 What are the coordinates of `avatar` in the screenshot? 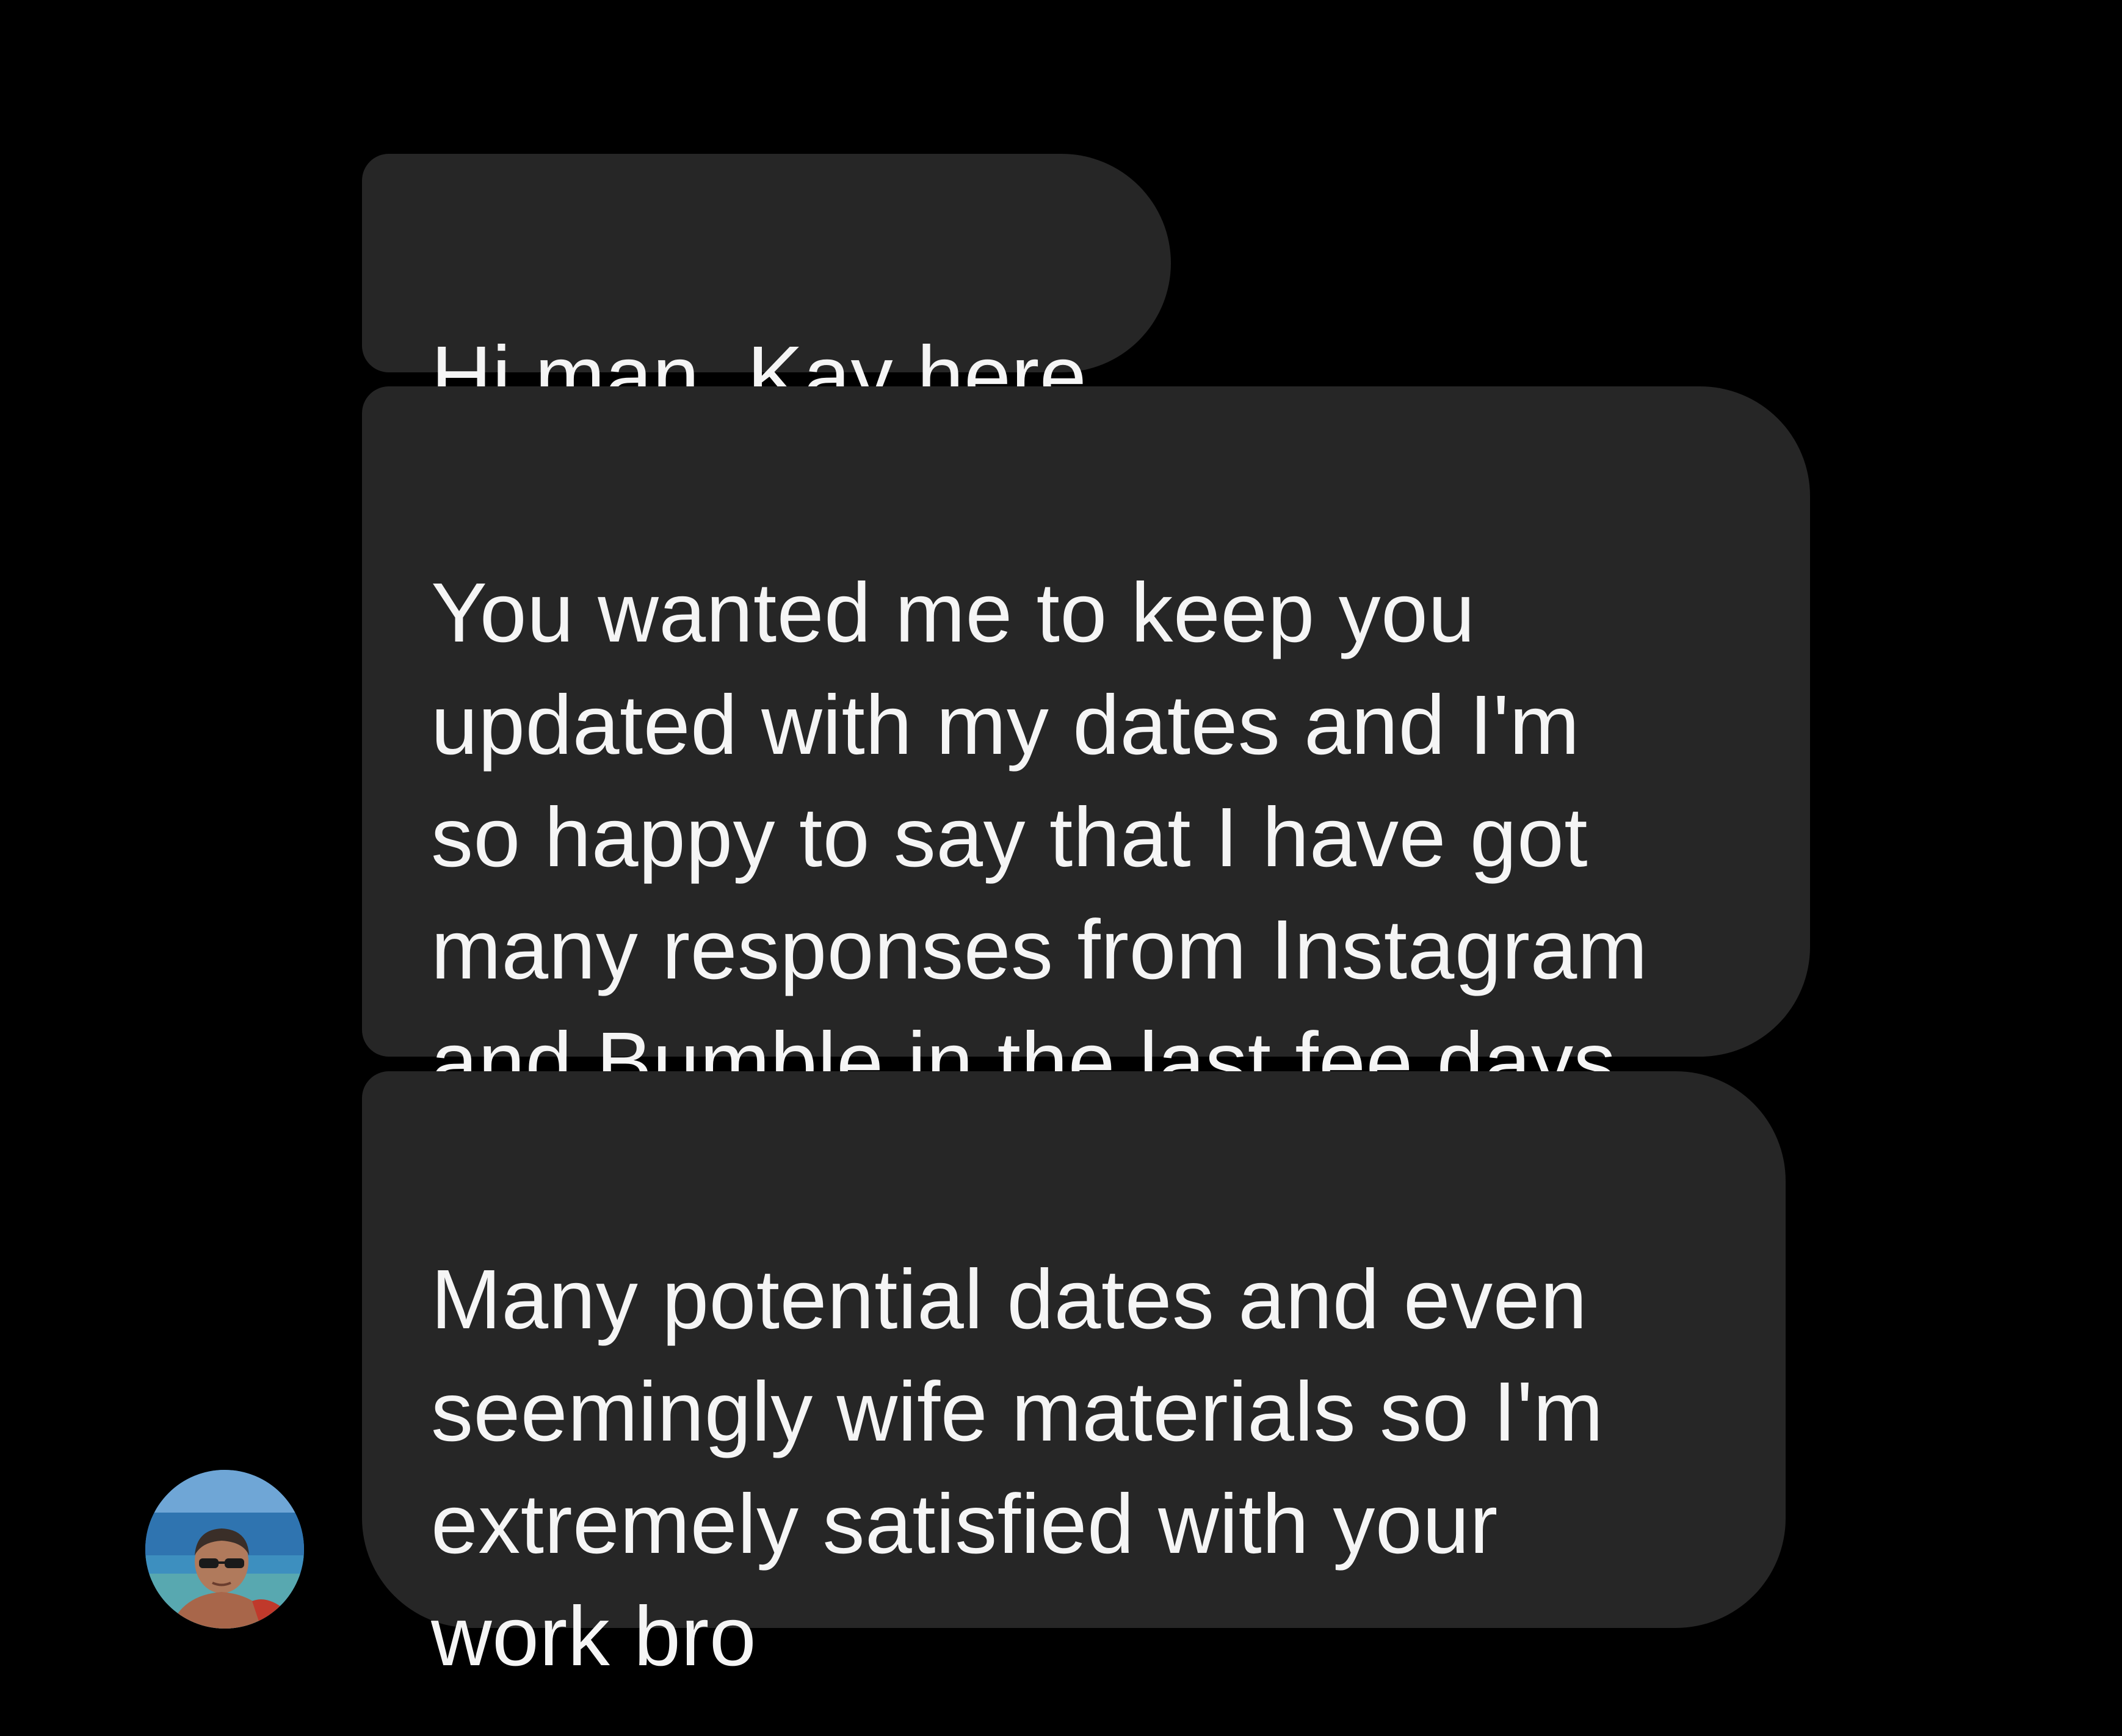 It's located at (224, 1550).